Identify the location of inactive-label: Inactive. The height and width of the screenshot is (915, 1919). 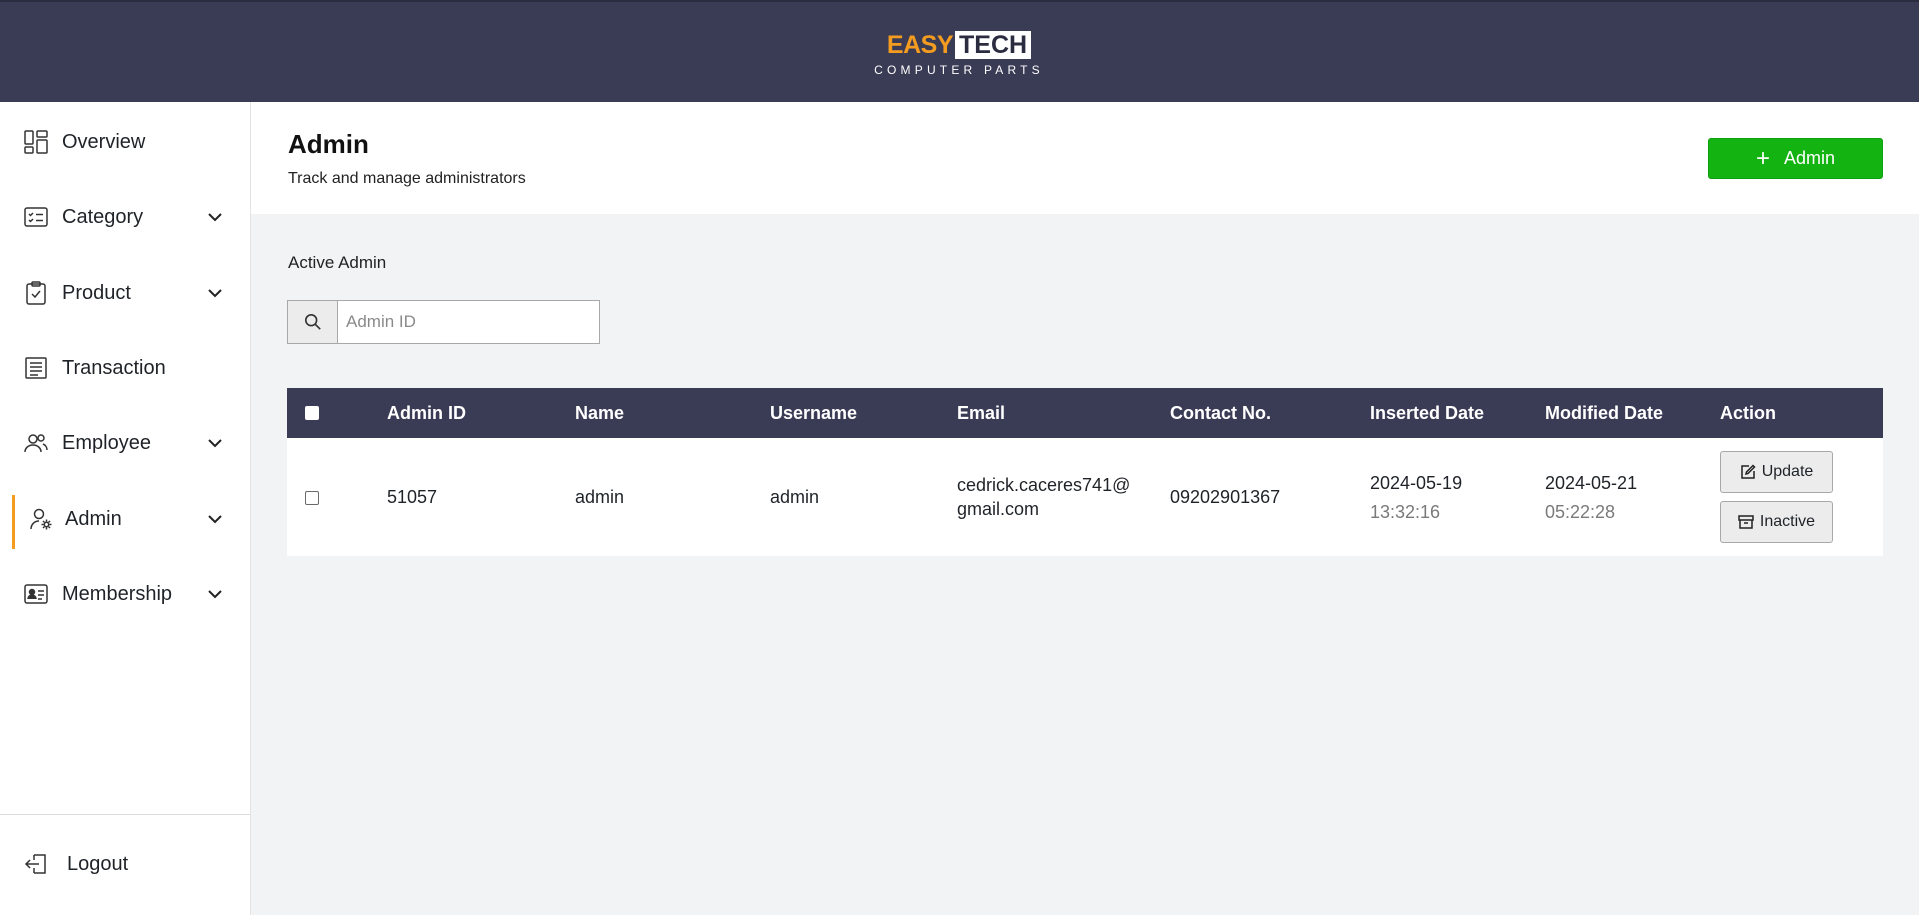
(1787, 521).